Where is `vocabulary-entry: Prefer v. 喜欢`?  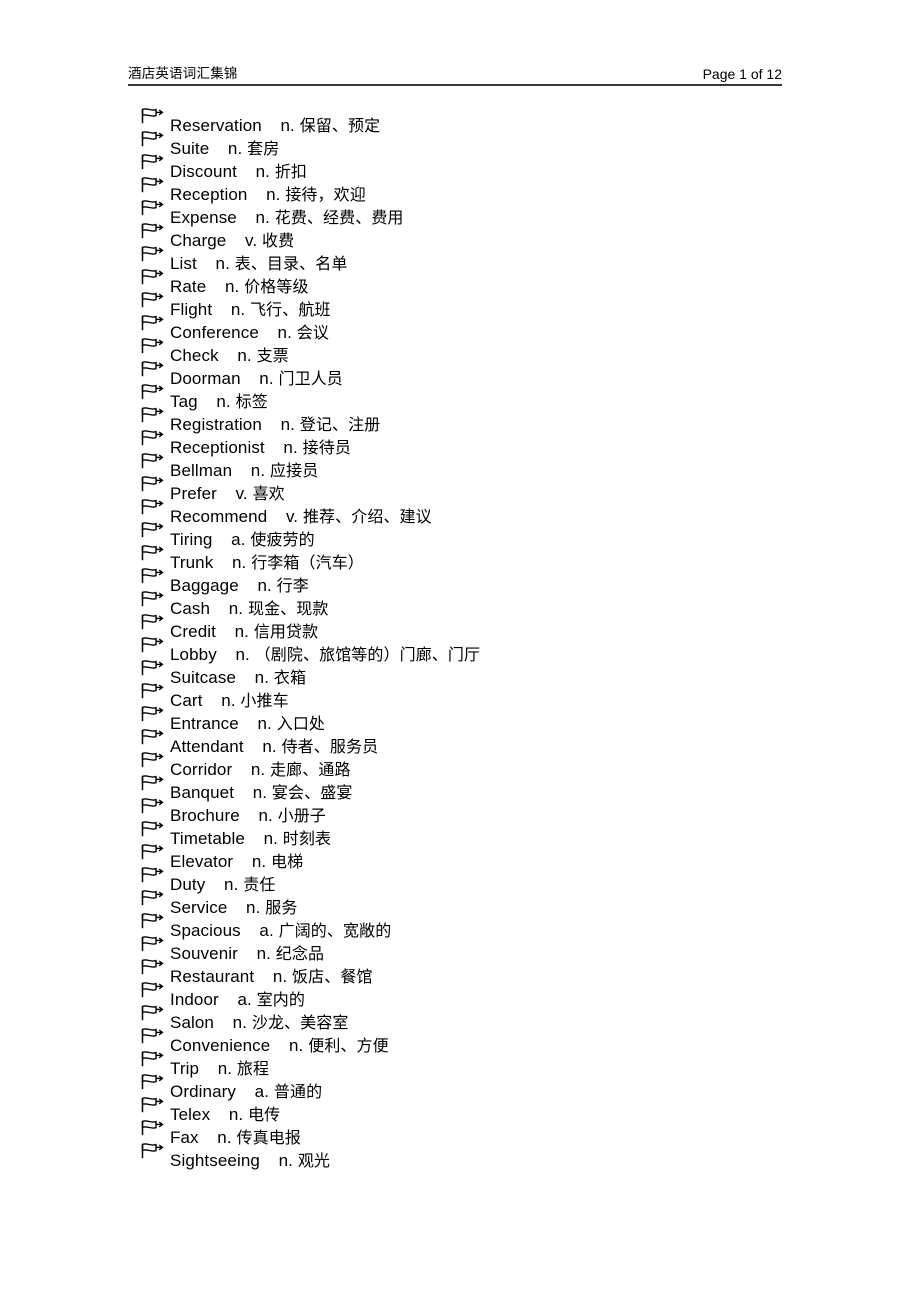
vocabulary-entry: Prefer v. 喜欢 is located at coordinates (227, 493).